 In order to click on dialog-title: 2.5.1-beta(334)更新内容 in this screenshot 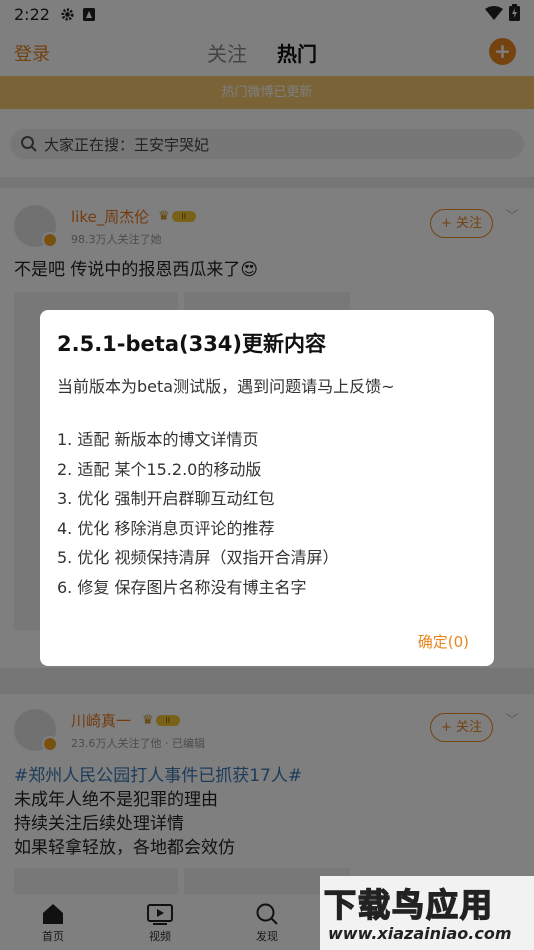, I will do `click(192, 344)`.